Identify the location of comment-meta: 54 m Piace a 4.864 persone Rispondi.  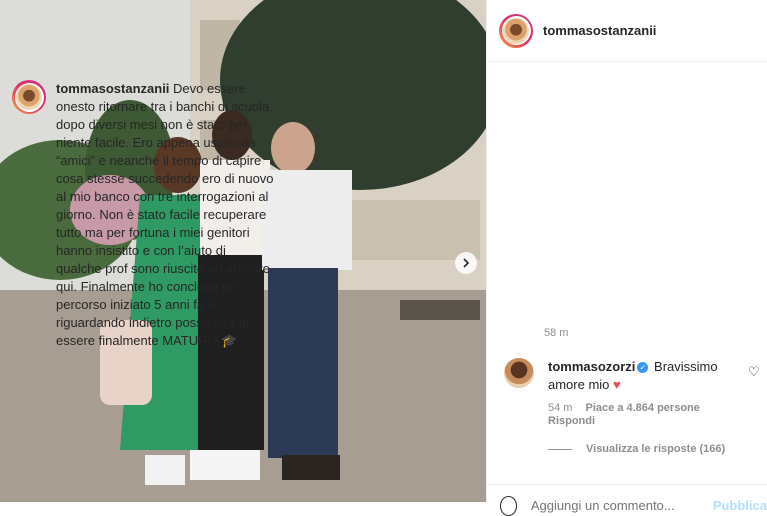
(629, 415).